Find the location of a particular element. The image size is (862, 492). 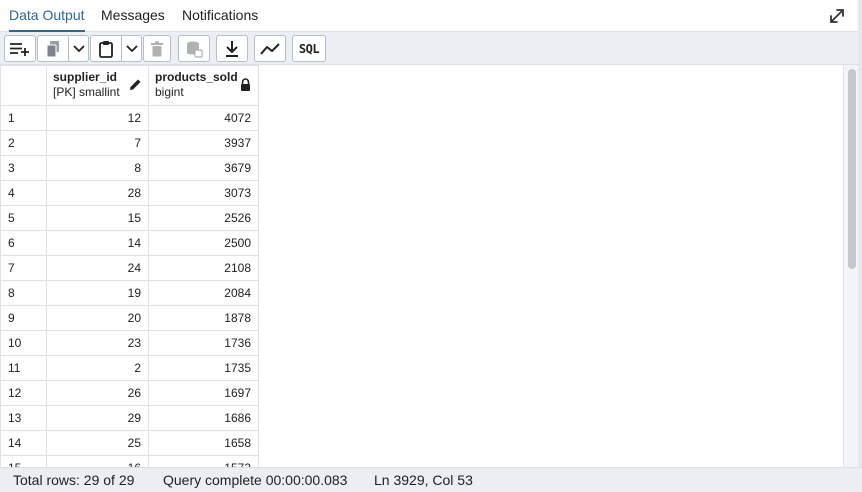

supplier-id-cell: 2 is located at coordinates (97, 368).